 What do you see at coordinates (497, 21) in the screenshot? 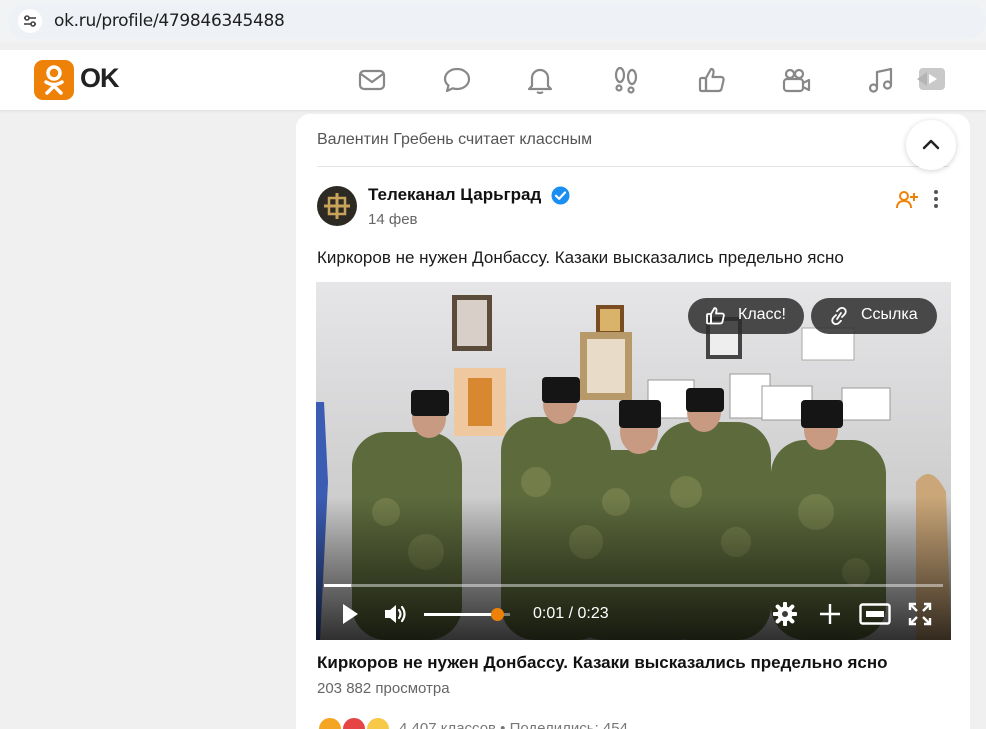
I see `url-field: ok.ru/profile/479846345488` at bounding box center [497, 21].